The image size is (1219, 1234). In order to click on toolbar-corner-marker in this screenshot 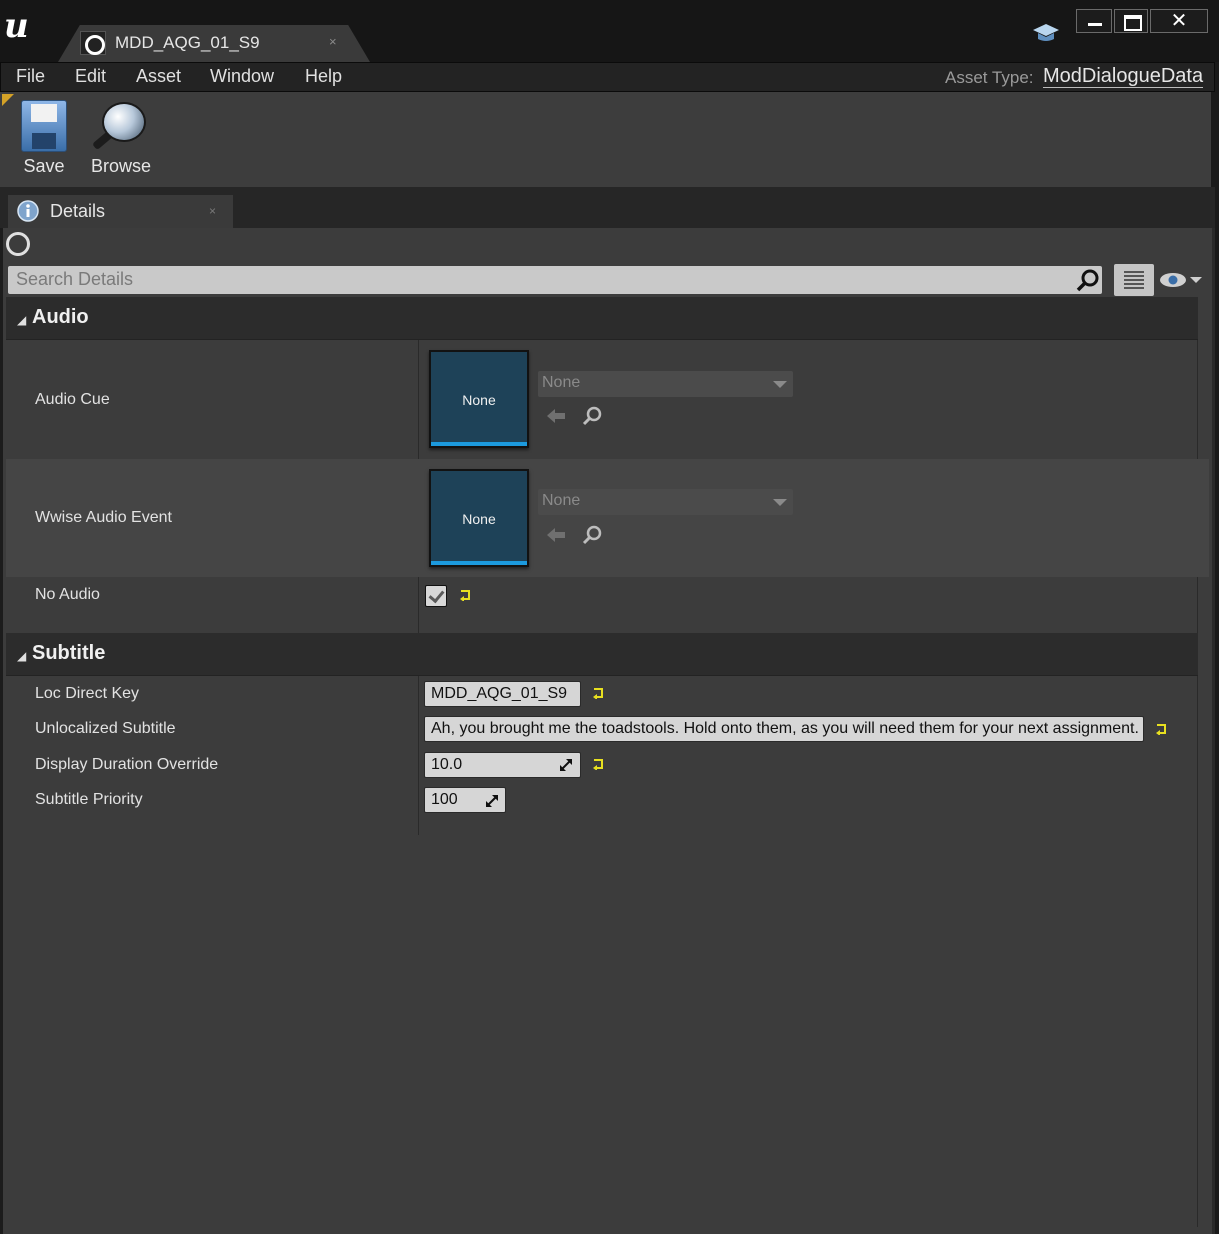, I will do `click(8, 100)`.